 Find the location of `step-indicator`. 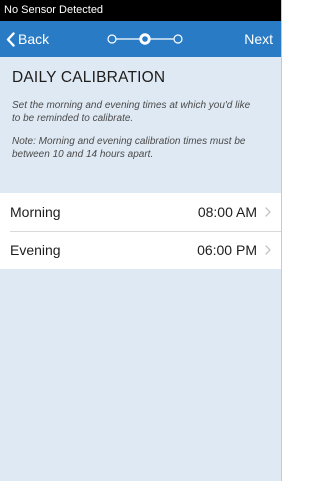

step-indicator is located at coordinates (145, 39).